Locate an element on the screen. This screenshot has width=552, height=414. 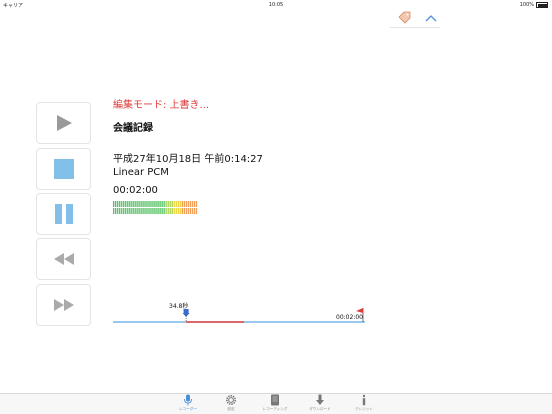
gear-icon is located at coordinates (231, 400).